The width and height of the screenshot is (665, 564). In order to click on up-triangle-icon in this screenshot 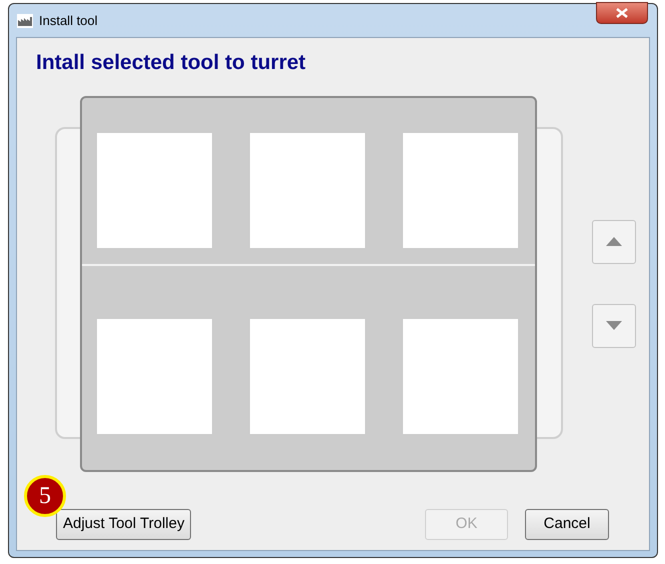, I will do `click(614, 241)`.